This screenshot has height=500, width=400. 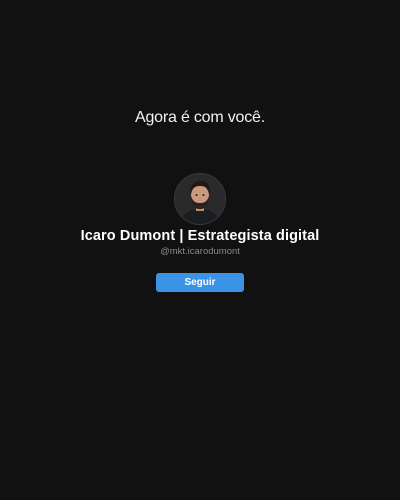 I want to click on avatar, so click(x=200, y=199).